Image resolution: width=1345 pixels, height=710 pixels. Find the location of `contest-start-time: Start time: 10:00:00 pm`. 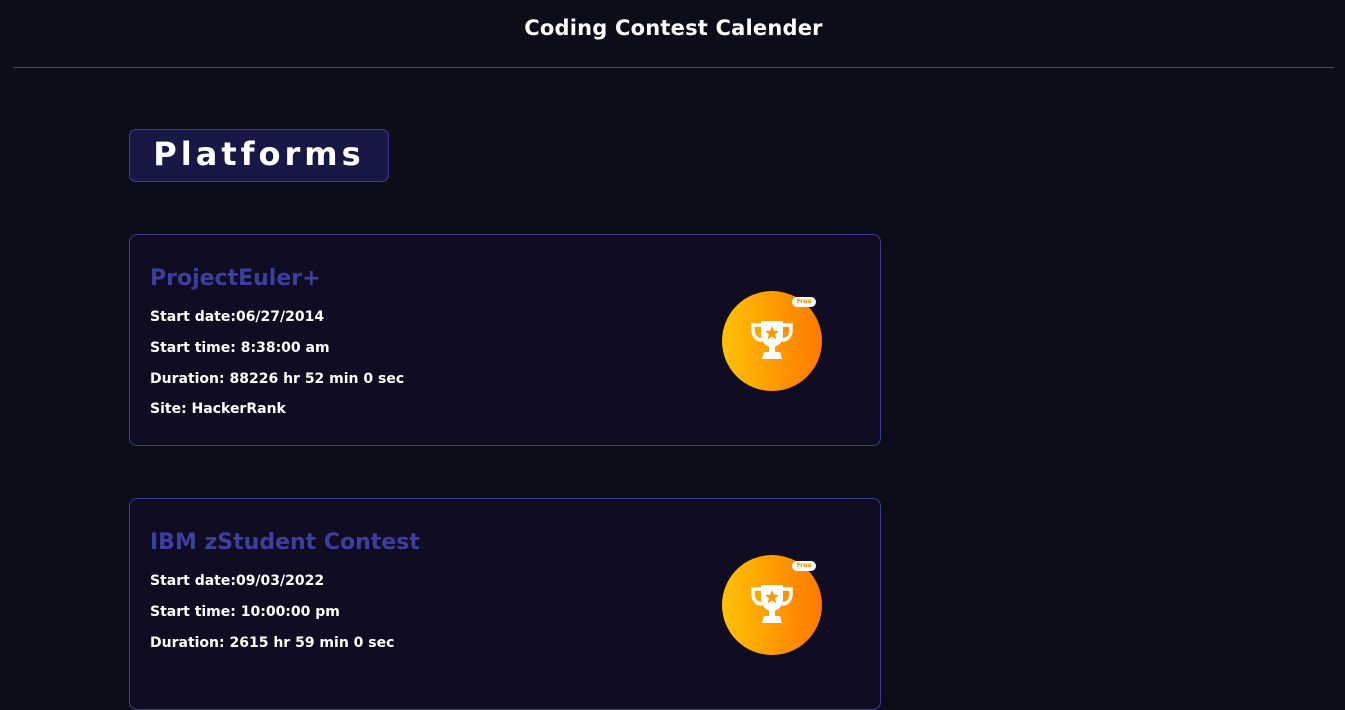

contest-start-time: Start time: 10:00:00 pm is located at coordinates (245, 612).